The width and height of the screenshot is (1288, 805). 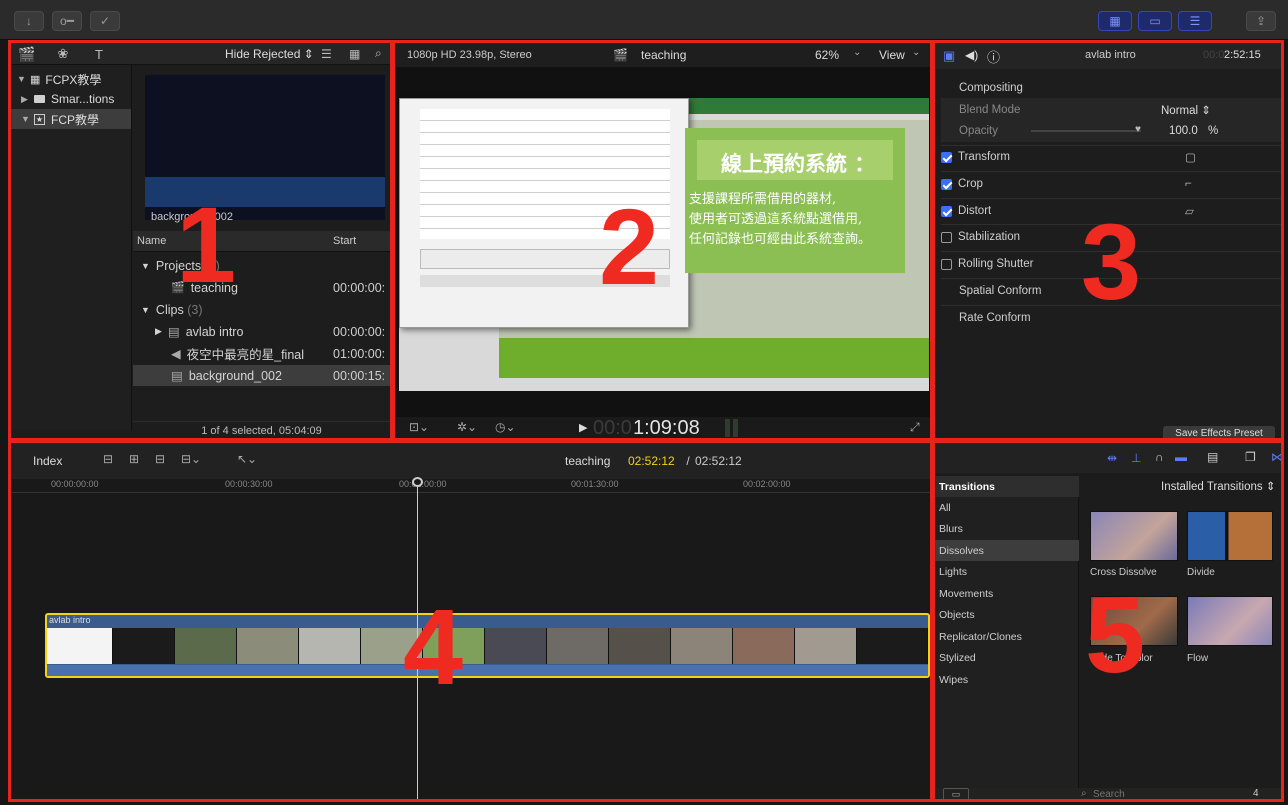 I want to click on insert-icon: ⊞, so click(x=134, y=459).